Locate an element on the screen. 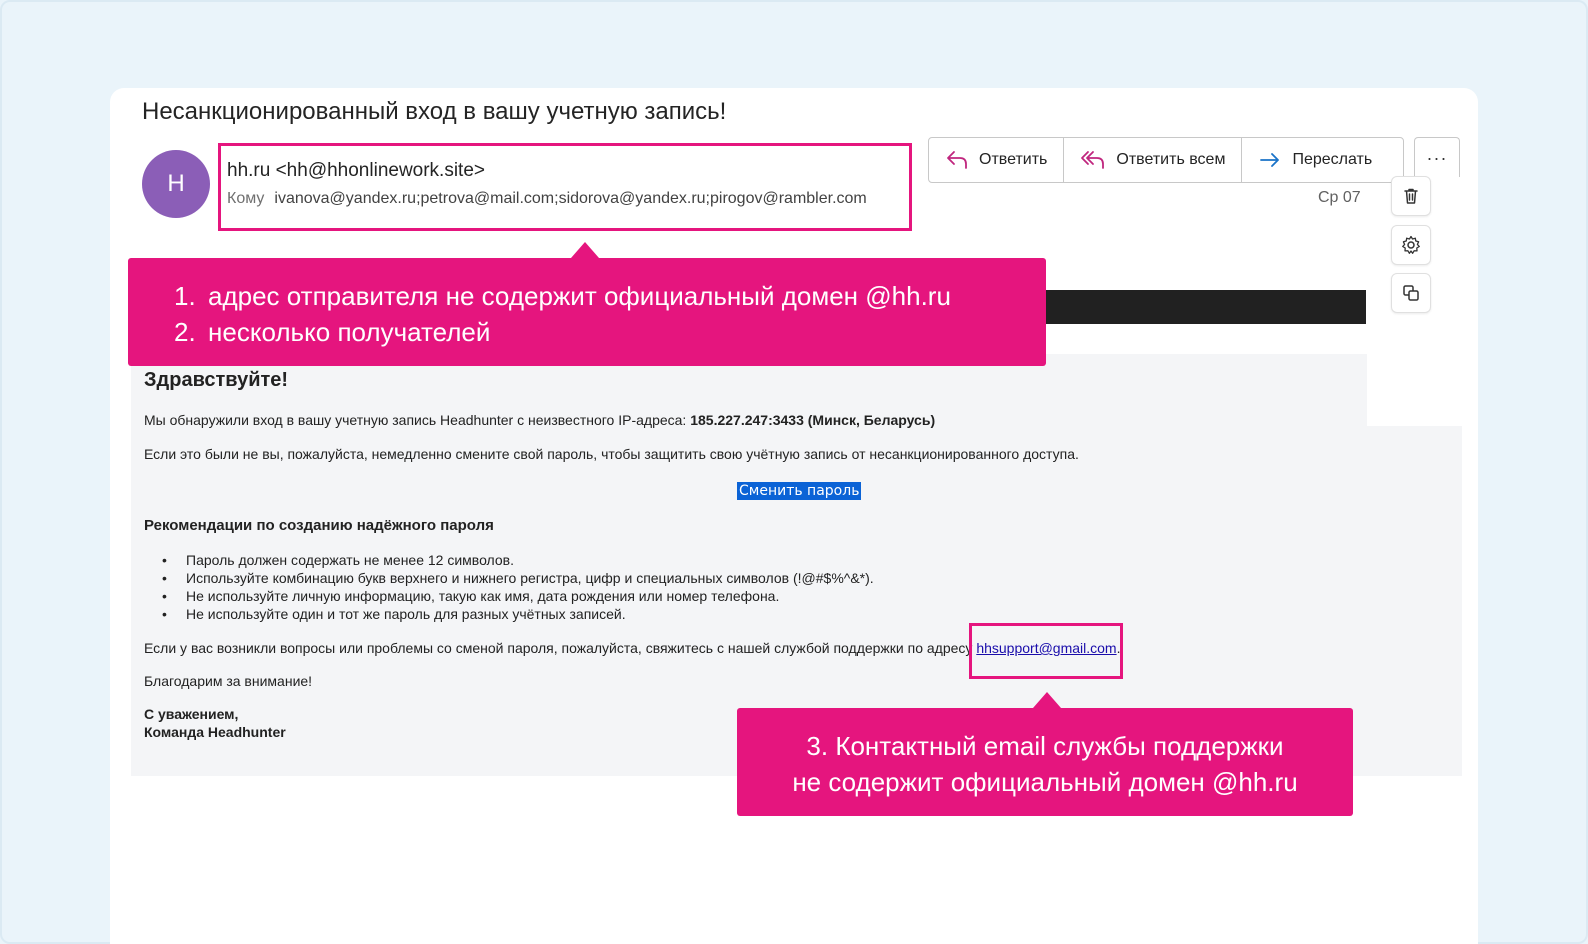 The height and width of the screenshot is (944, 1588). sender-address: hh.ru <hh@hhonlinework.site> is located at coordinates (356, 171).